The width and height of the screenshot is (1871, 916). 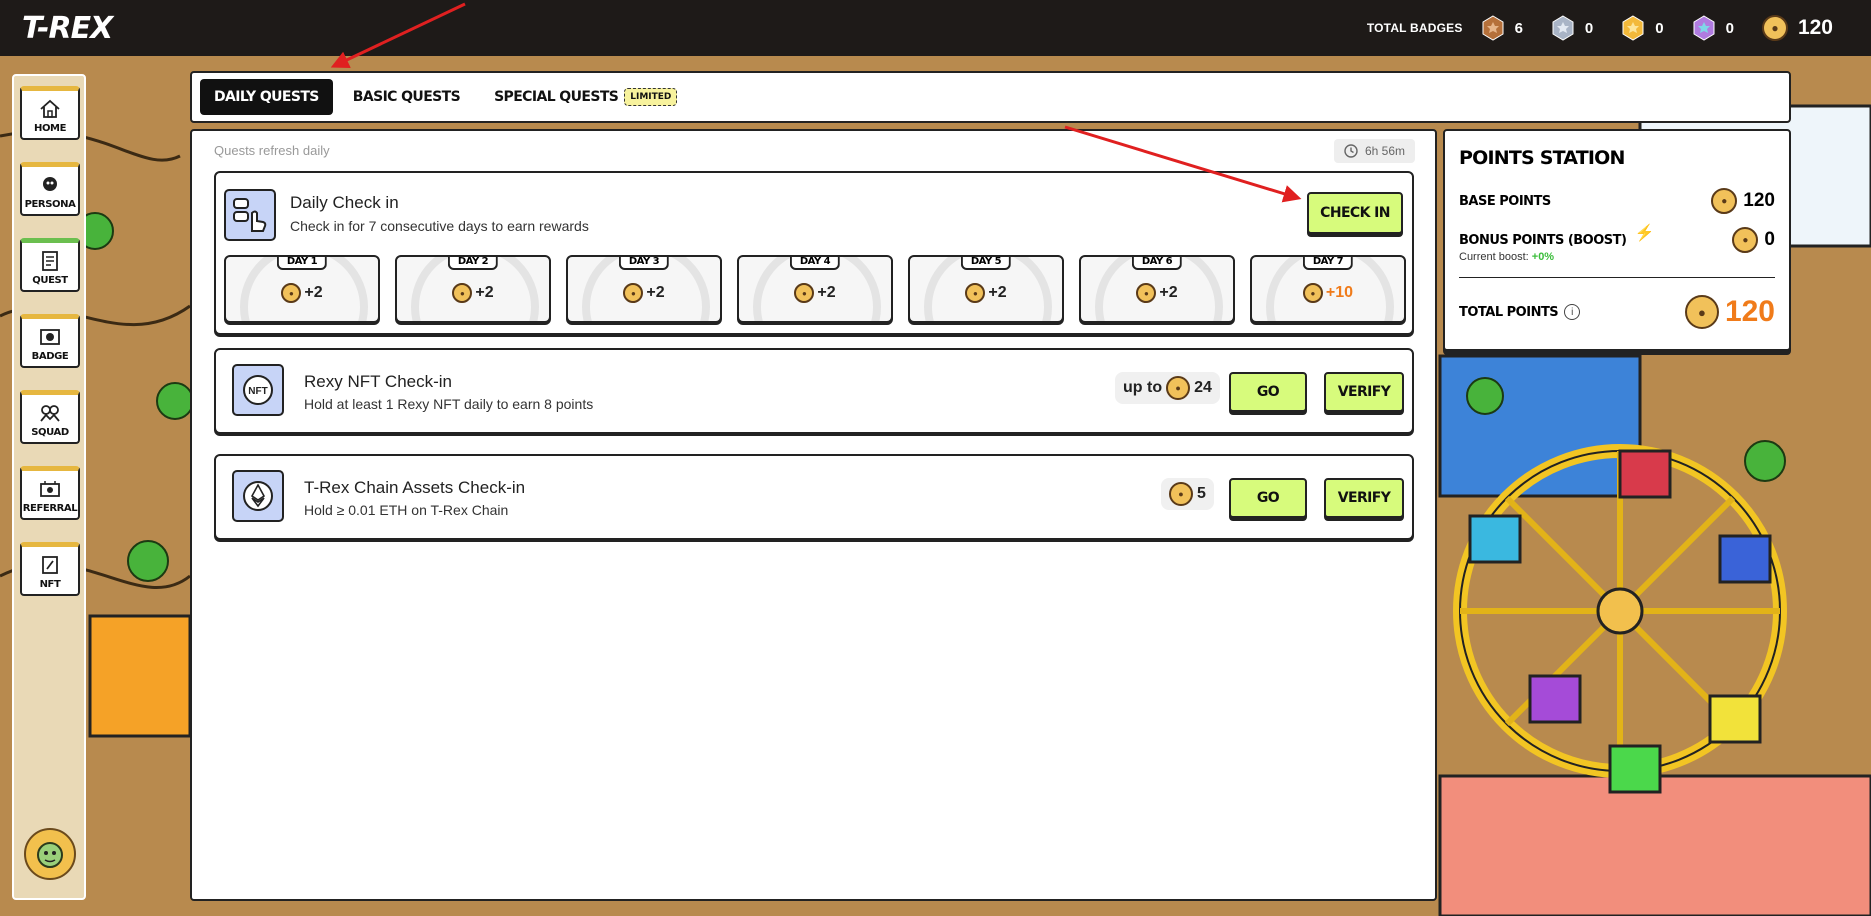 What do you see at coordinates (935, 28) in the screenshot?
I see `top-bar: T-REX TOTAL BADGES 6 0 0 0 ● 120` at bounding box center [935, 28].